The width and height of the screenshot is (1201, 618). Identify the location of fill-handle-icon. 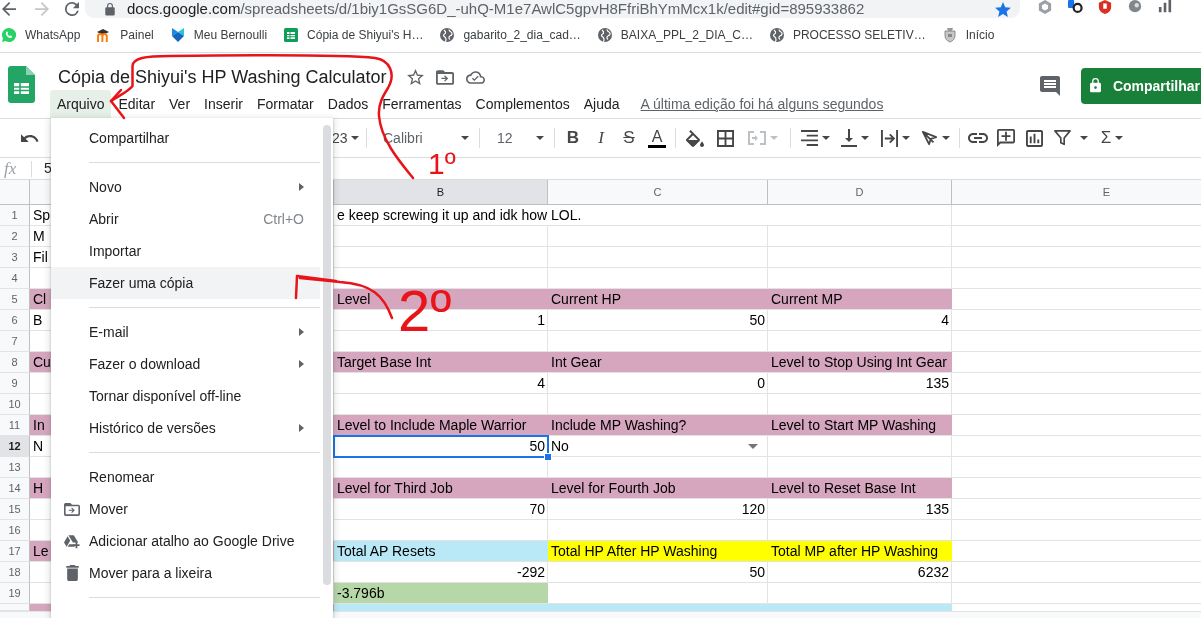
(548, 457).